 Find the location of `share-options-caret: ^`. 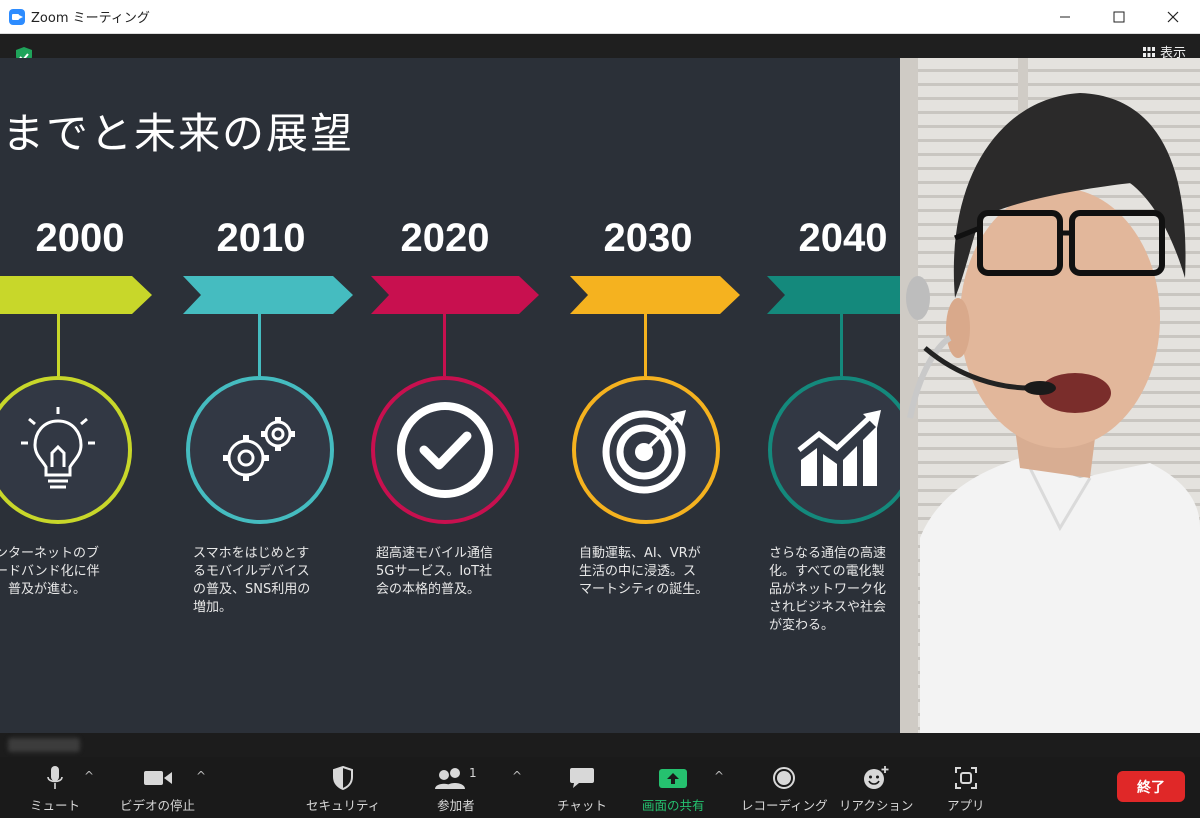

share-options-caret: ^ is located at coordinates (719, 776).